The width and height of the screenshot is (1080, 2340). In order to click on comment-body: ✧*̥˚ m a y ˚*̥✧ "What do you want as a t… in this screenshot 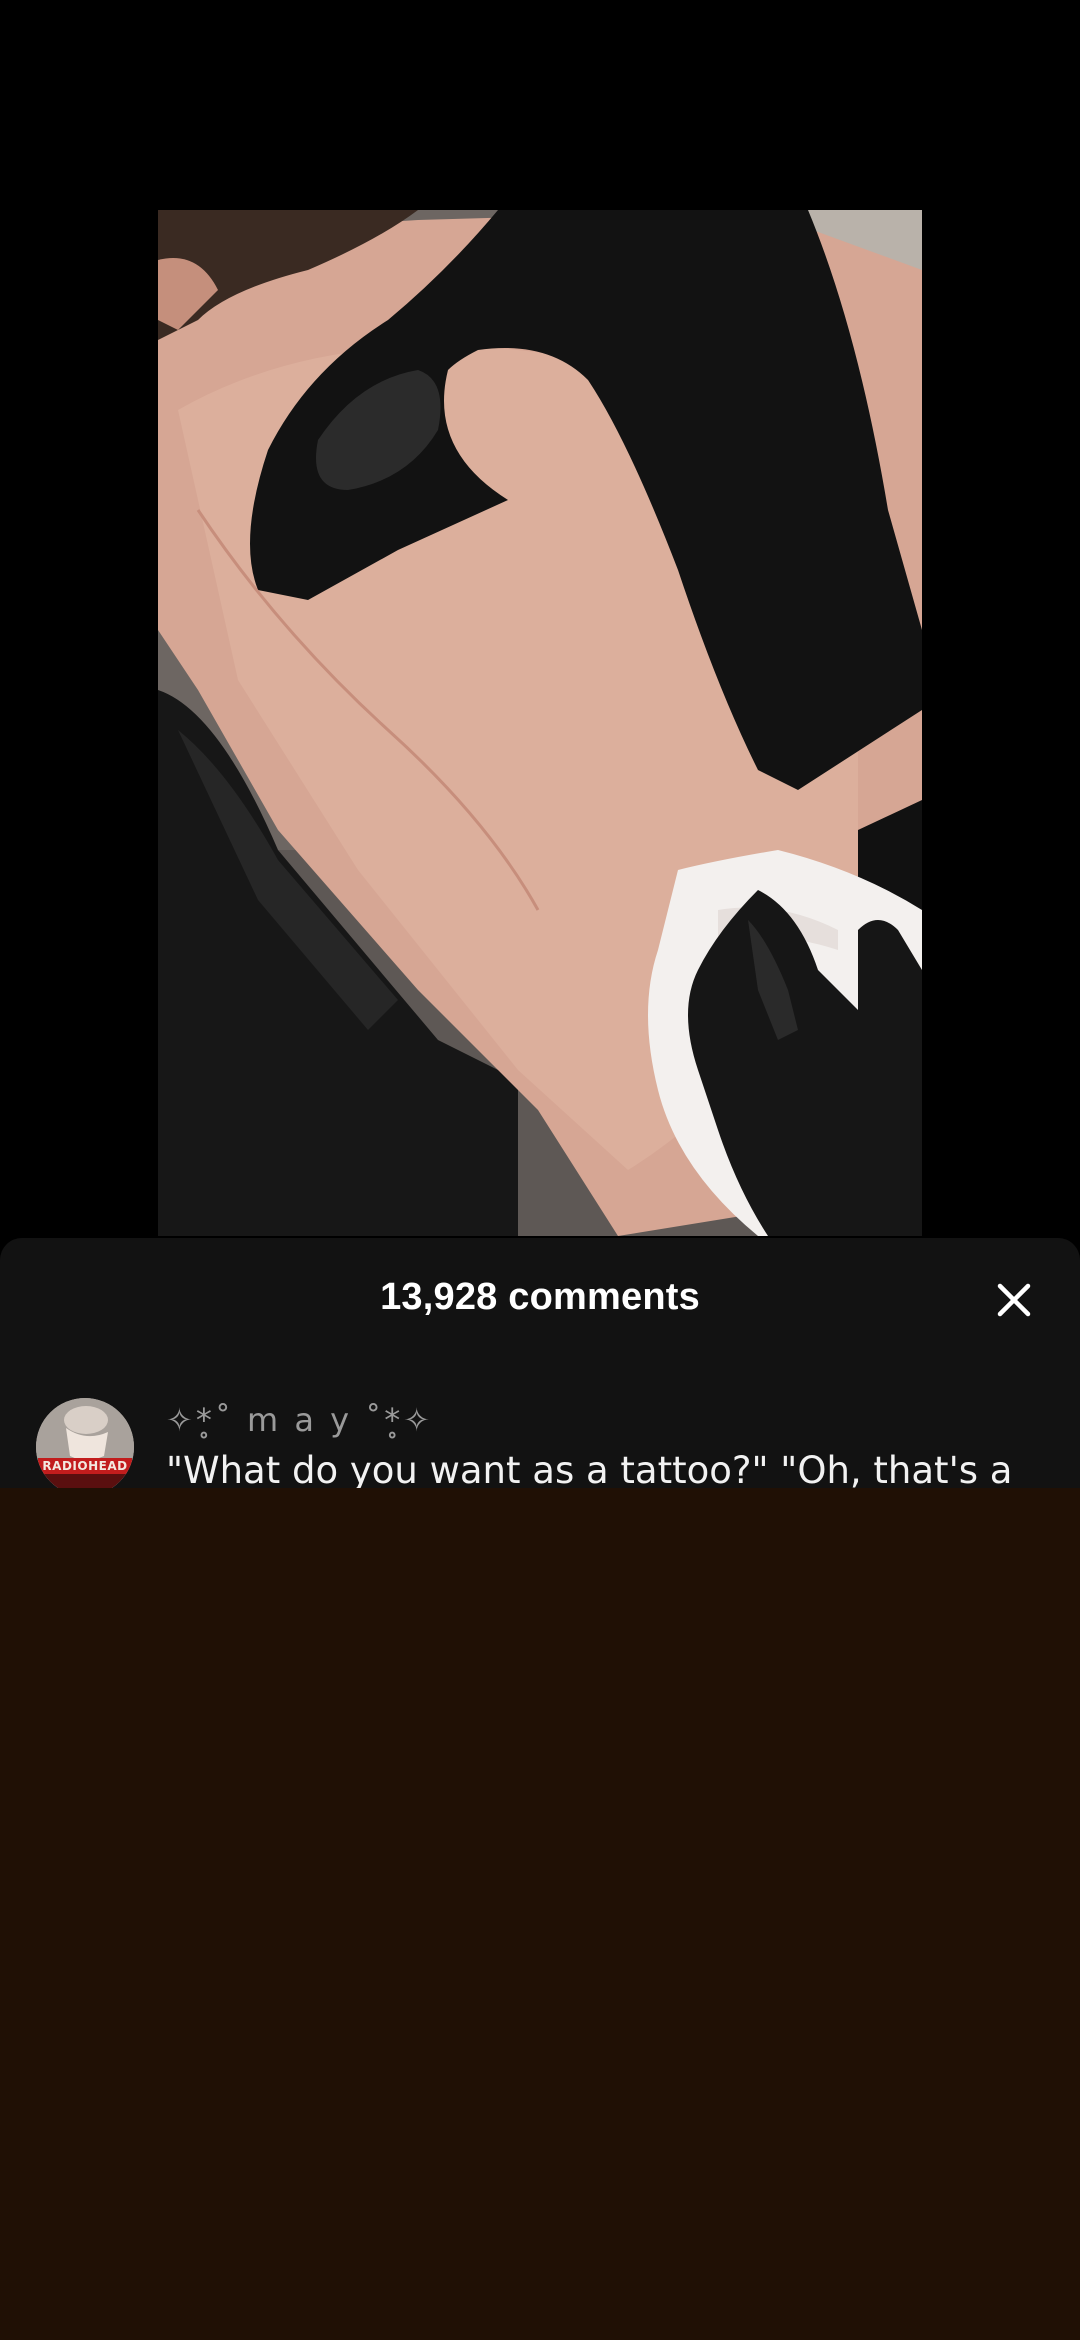, I will do `click(623, 1443)`.